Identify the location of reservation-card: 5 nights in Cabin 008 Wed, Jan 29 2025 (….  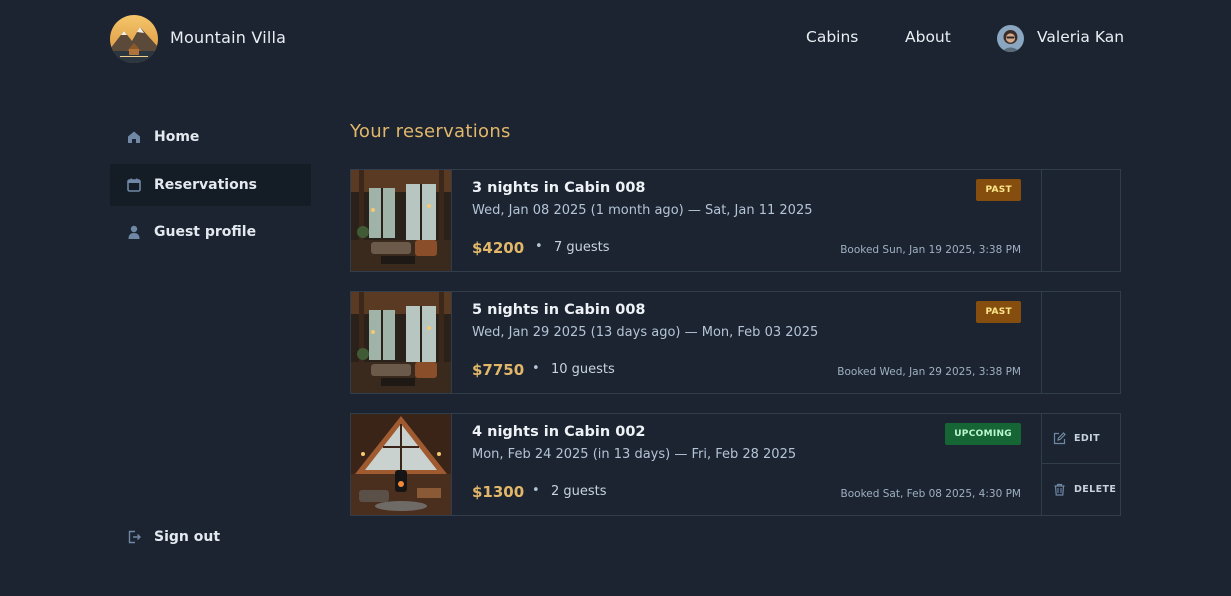
(735, 342).